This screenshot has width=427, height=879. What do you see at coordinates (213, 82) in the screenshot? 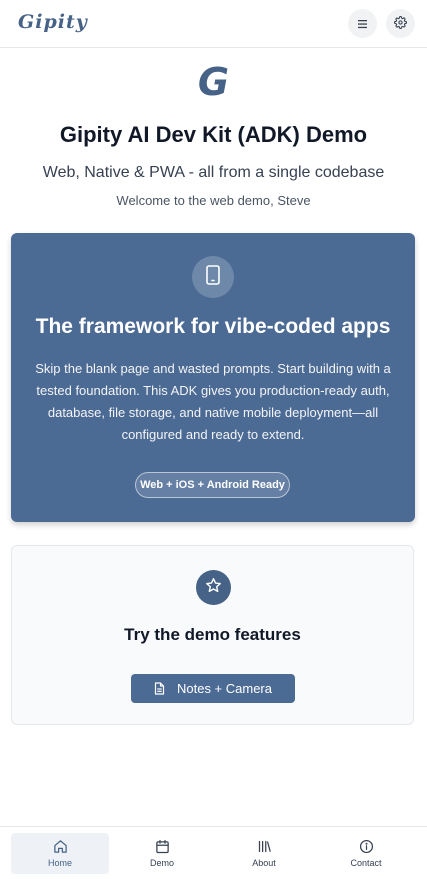
I see `hero-logo-letter: G` at bounding box center [213, 82].